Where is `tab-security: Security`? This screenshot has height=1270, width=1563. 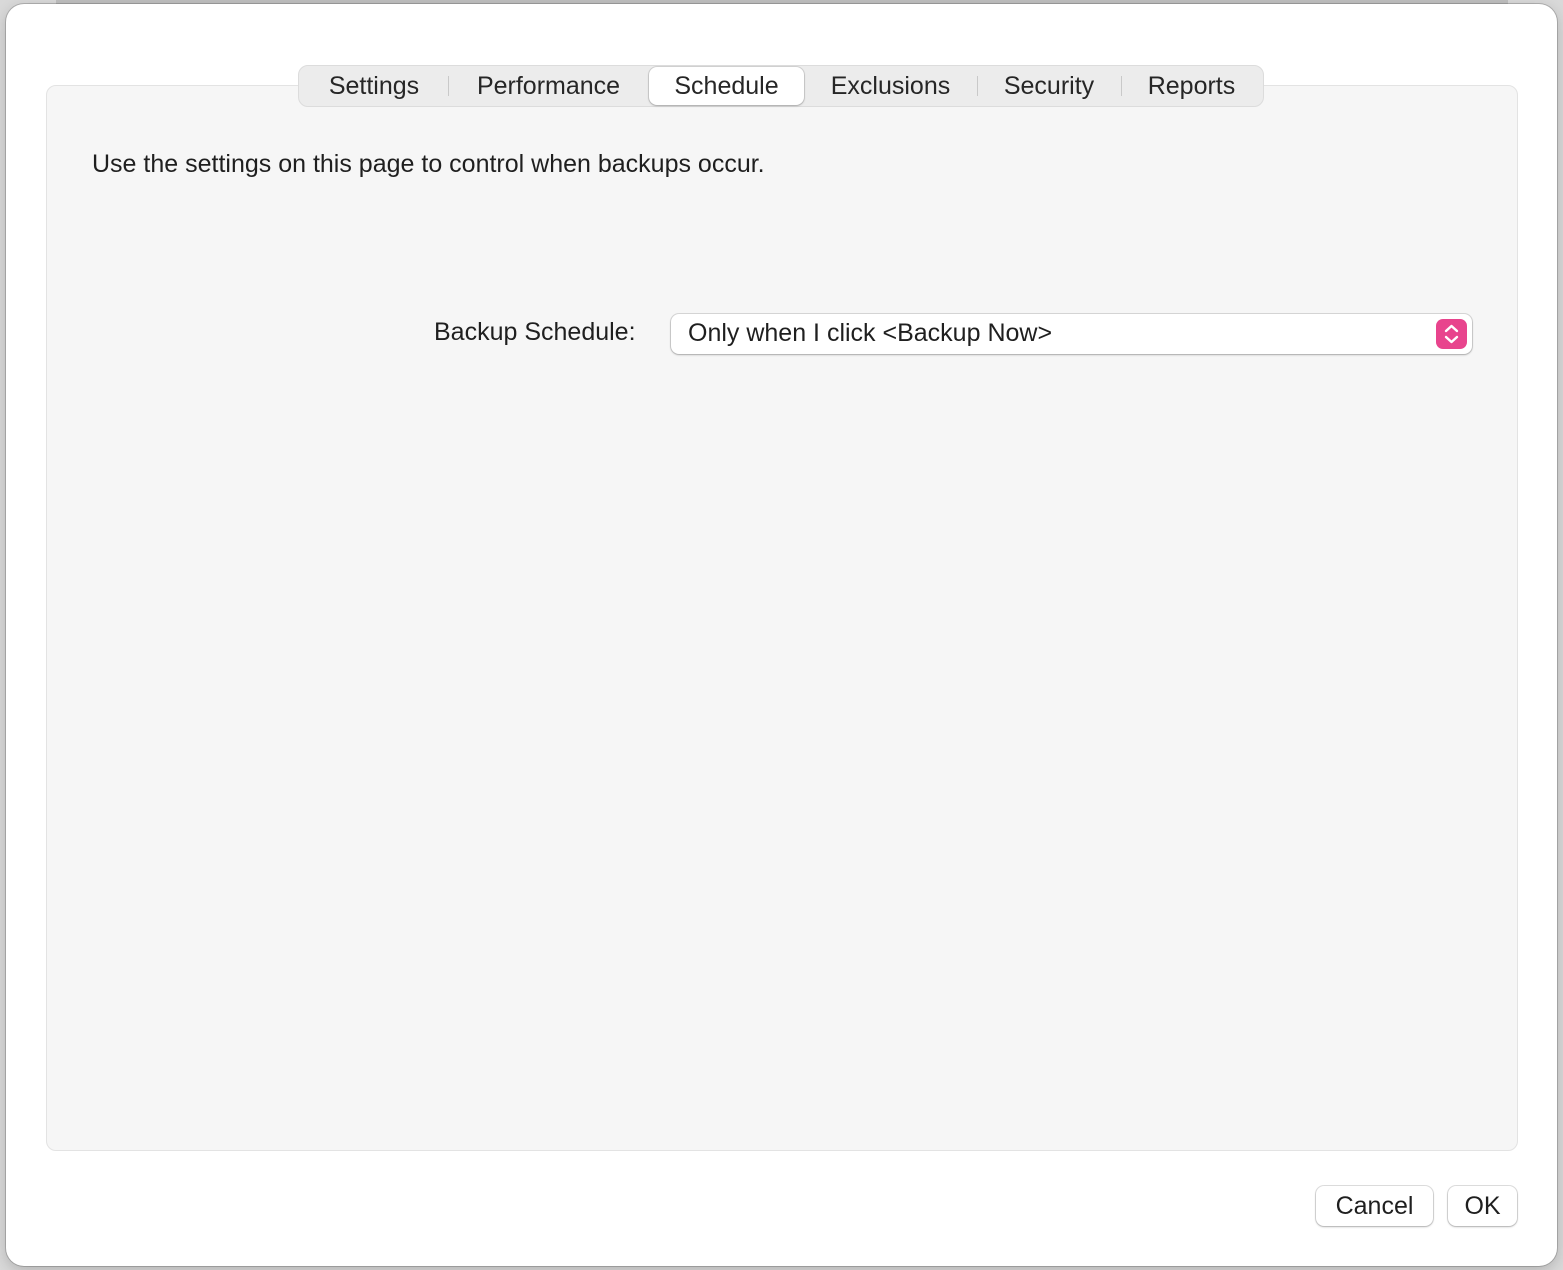 tab-security: Security is located at coordinates (1049, 86).